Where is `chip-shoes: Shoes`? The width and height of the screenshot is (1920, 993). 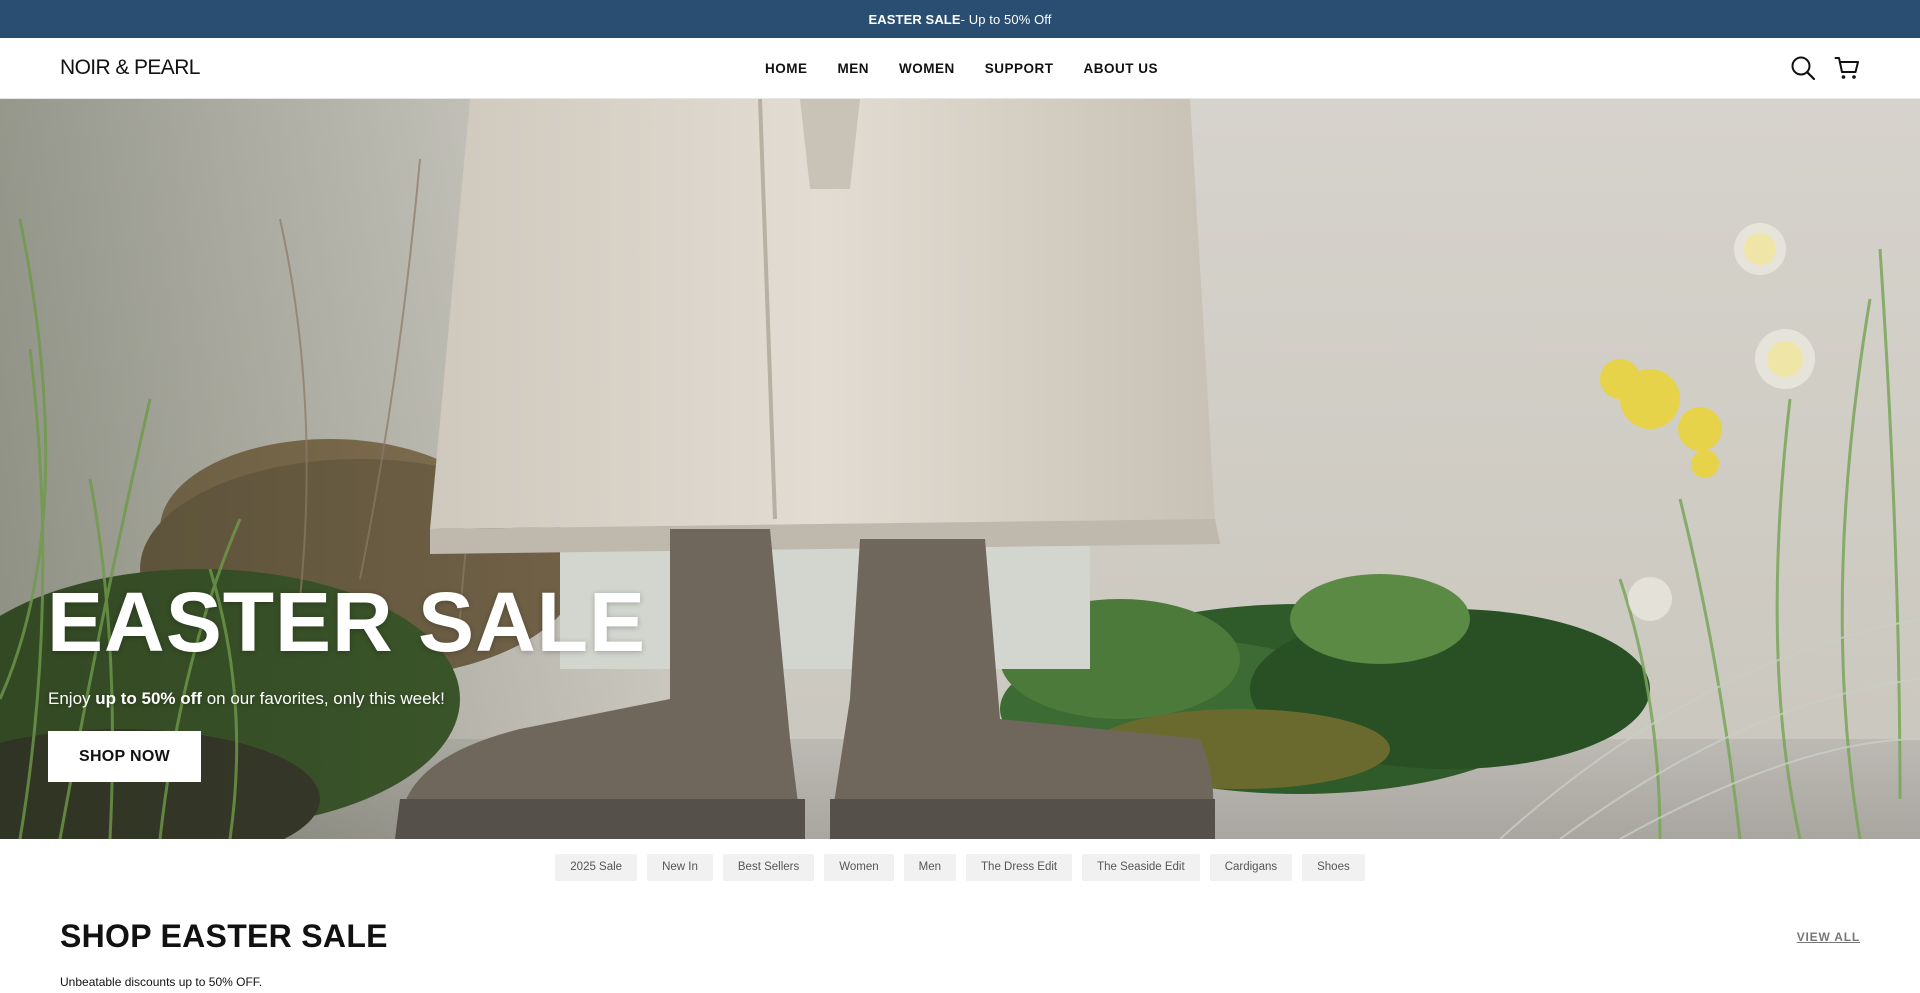 chip-shoes: Shoes is located at coordinates (1333, 867).